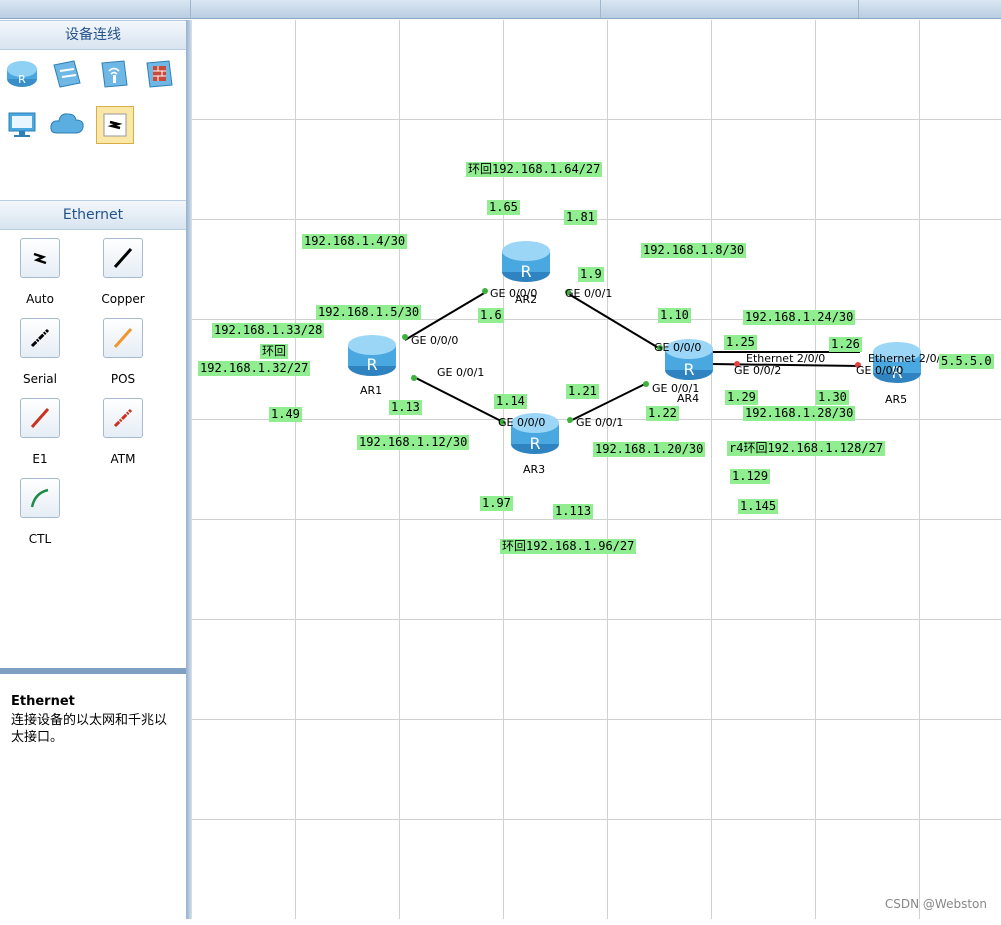  I want to click on note-label: 192.168.1.5/30, so click(369, 312).